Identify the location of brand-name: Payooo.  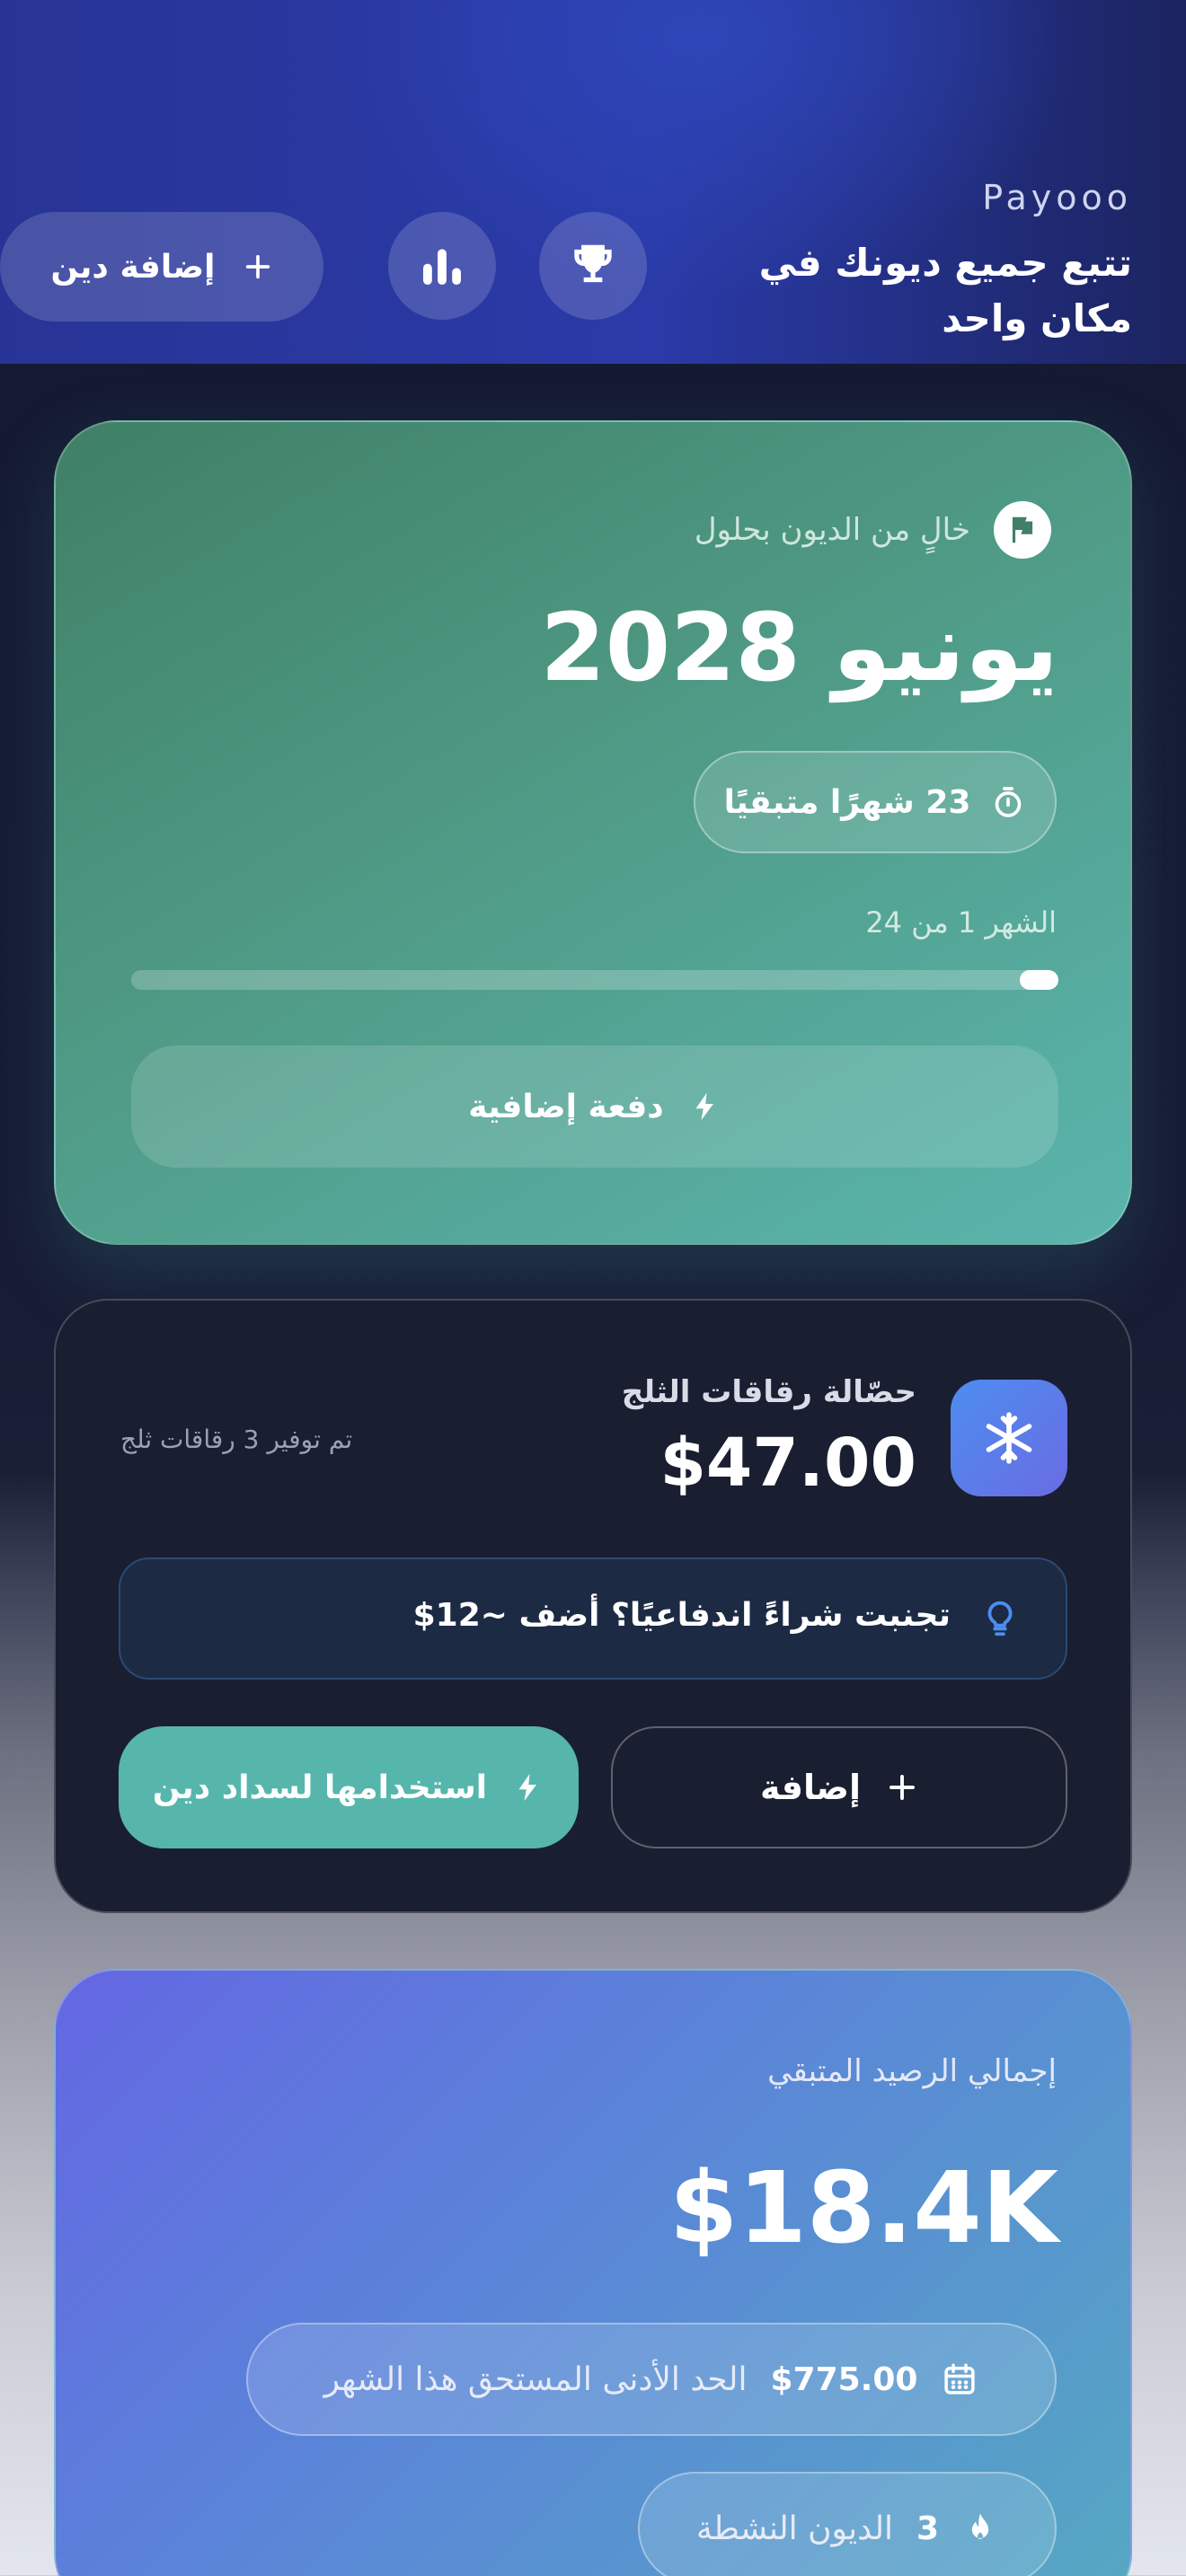
(1057, 197).